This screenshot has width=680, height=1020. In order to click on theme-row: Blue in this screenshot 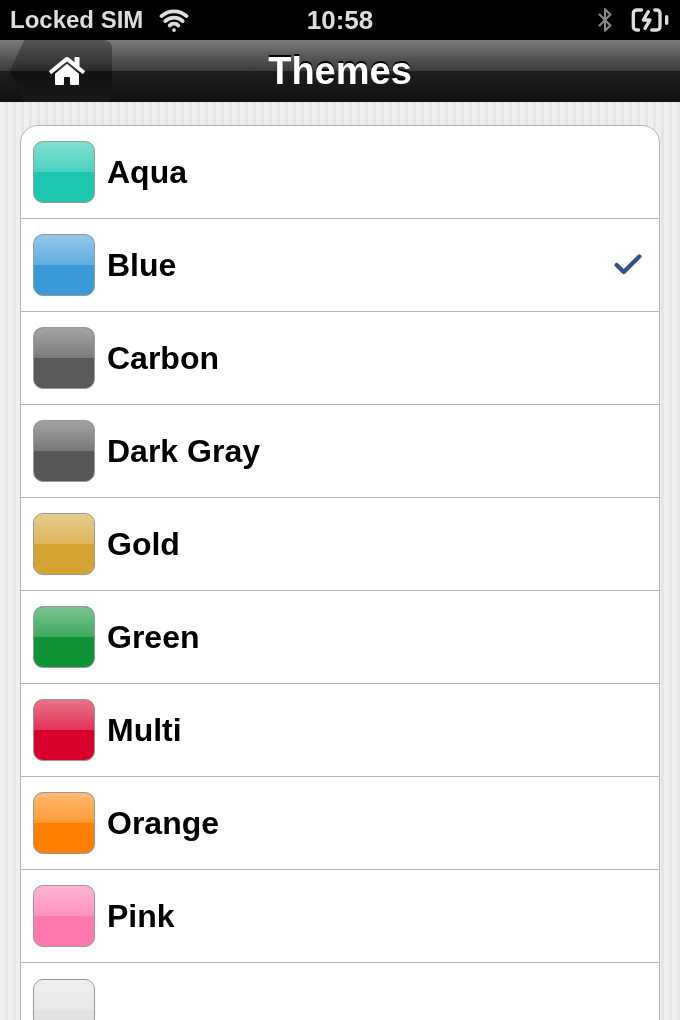, I will do `click(340, 265)`.